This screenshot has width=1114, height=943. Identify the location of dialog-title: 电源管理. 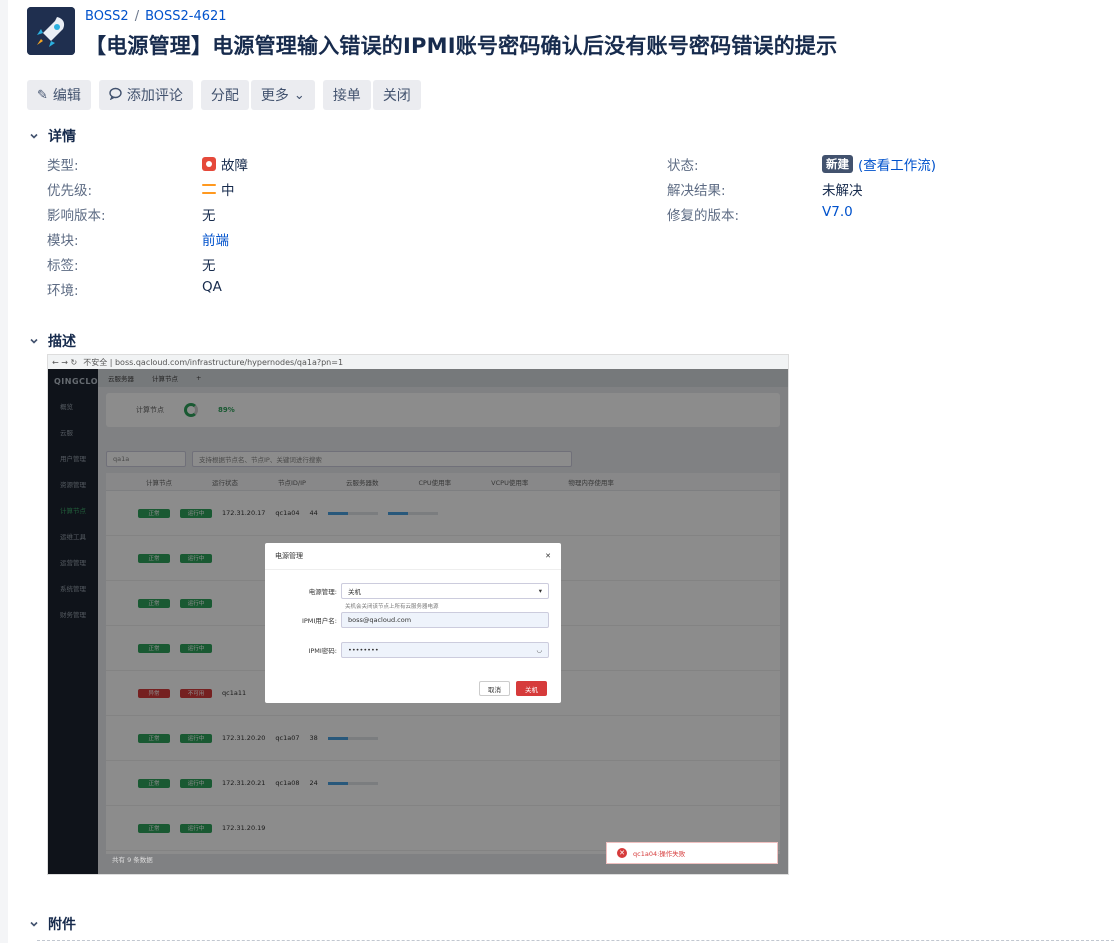
(289, 556).